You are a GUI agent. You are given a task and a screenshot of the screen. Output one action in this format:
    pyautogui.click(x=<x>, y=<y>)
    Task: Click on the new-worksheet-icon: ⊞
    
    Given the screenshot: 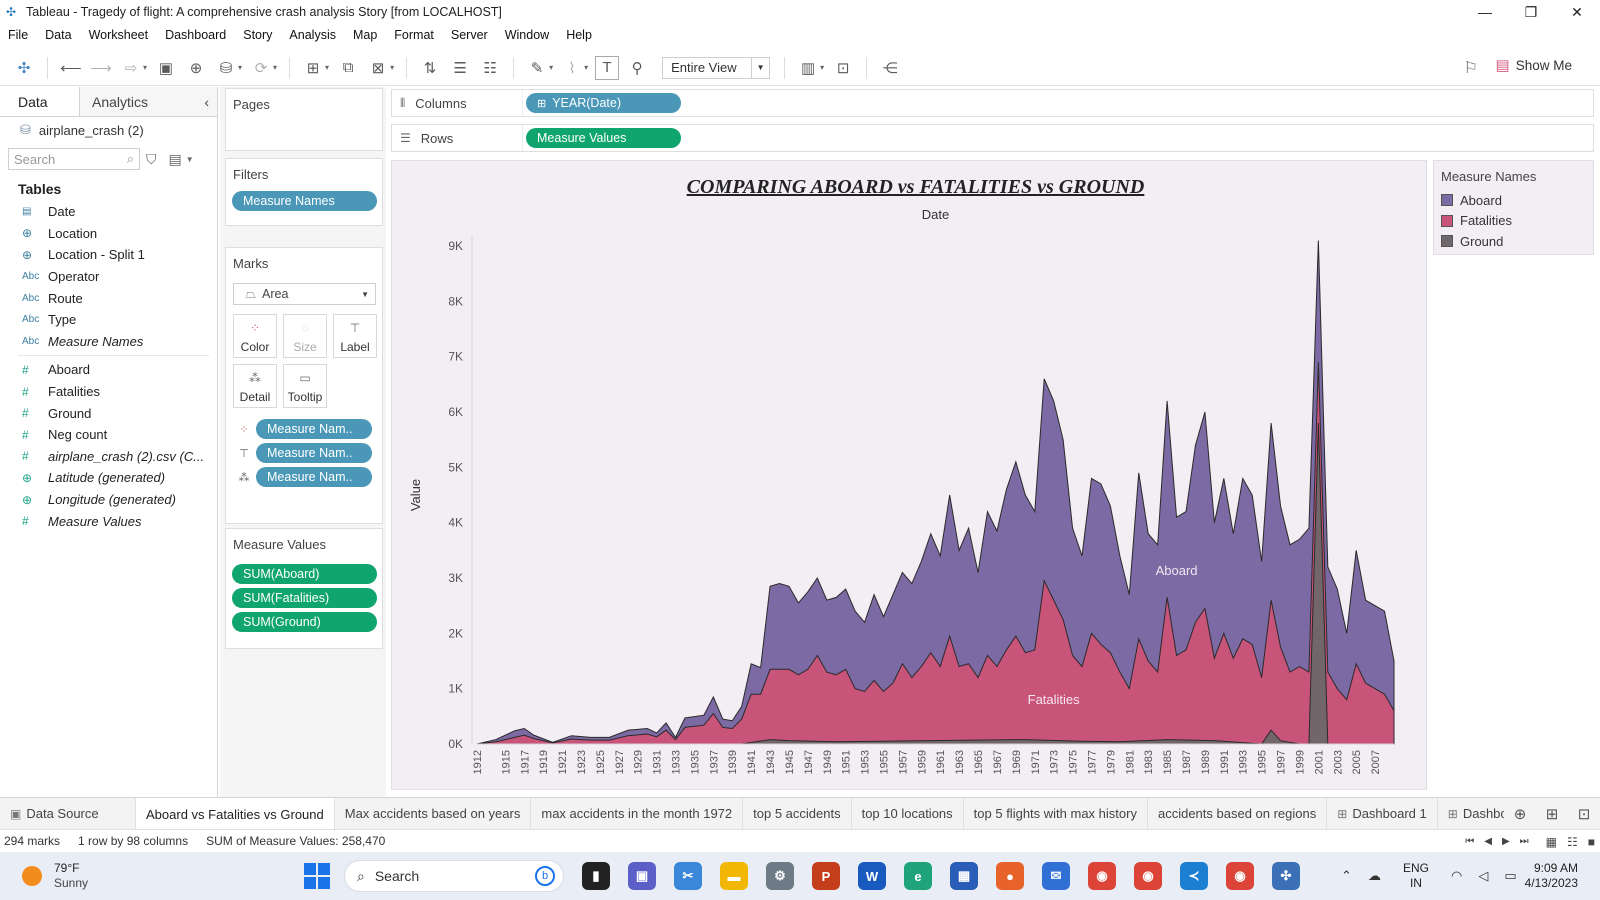 What is the action you would take?
    pyautogui.click(x=313, y=68)
    